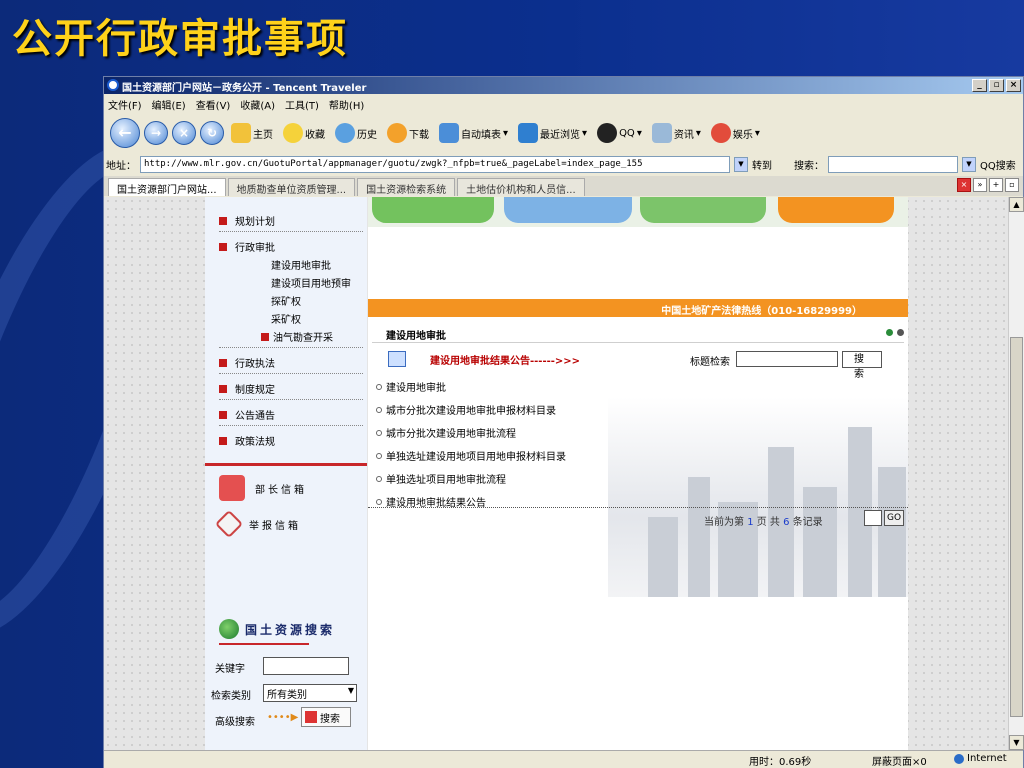 Image resolution: width=1024 pixels, height=768 pixels. Describe the element at coordinates (247, 220) in the screenshot. I see `sidebar-item-planning: 规划计划` at that location.